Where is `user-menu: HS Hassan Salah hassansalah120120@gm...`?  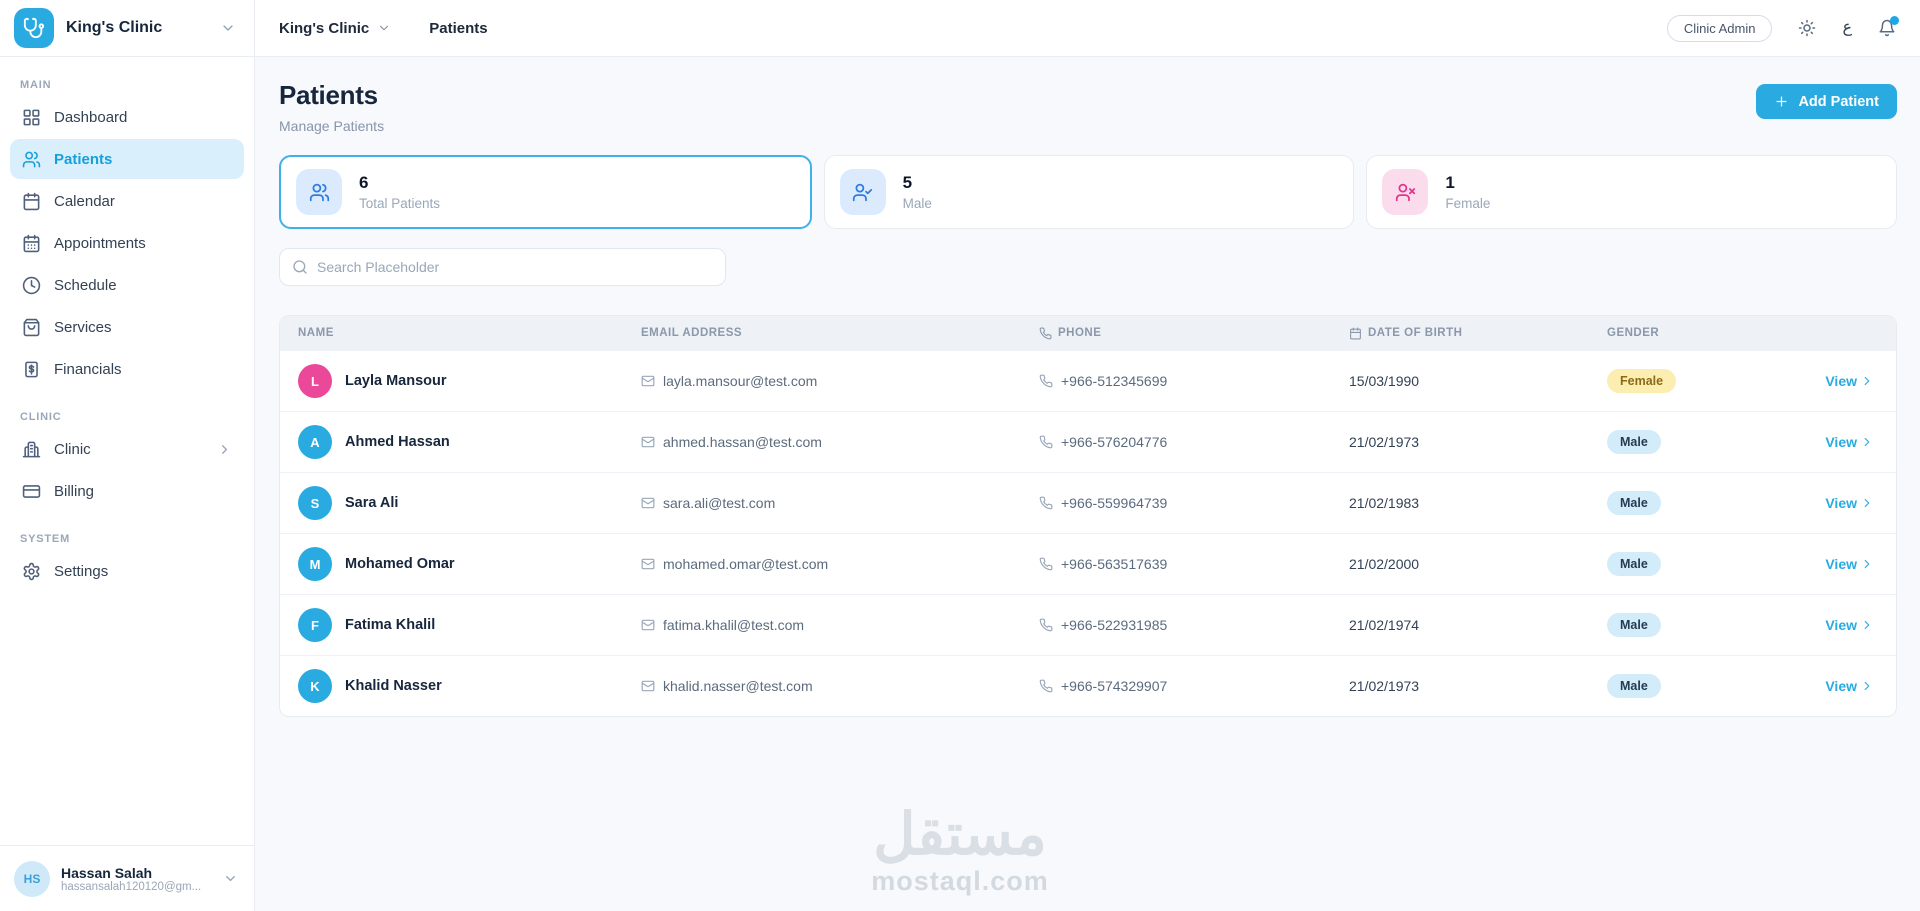 user-menu: HS Hassan Salah hassansalah120120@gm... is located at coordinates (127, 878).